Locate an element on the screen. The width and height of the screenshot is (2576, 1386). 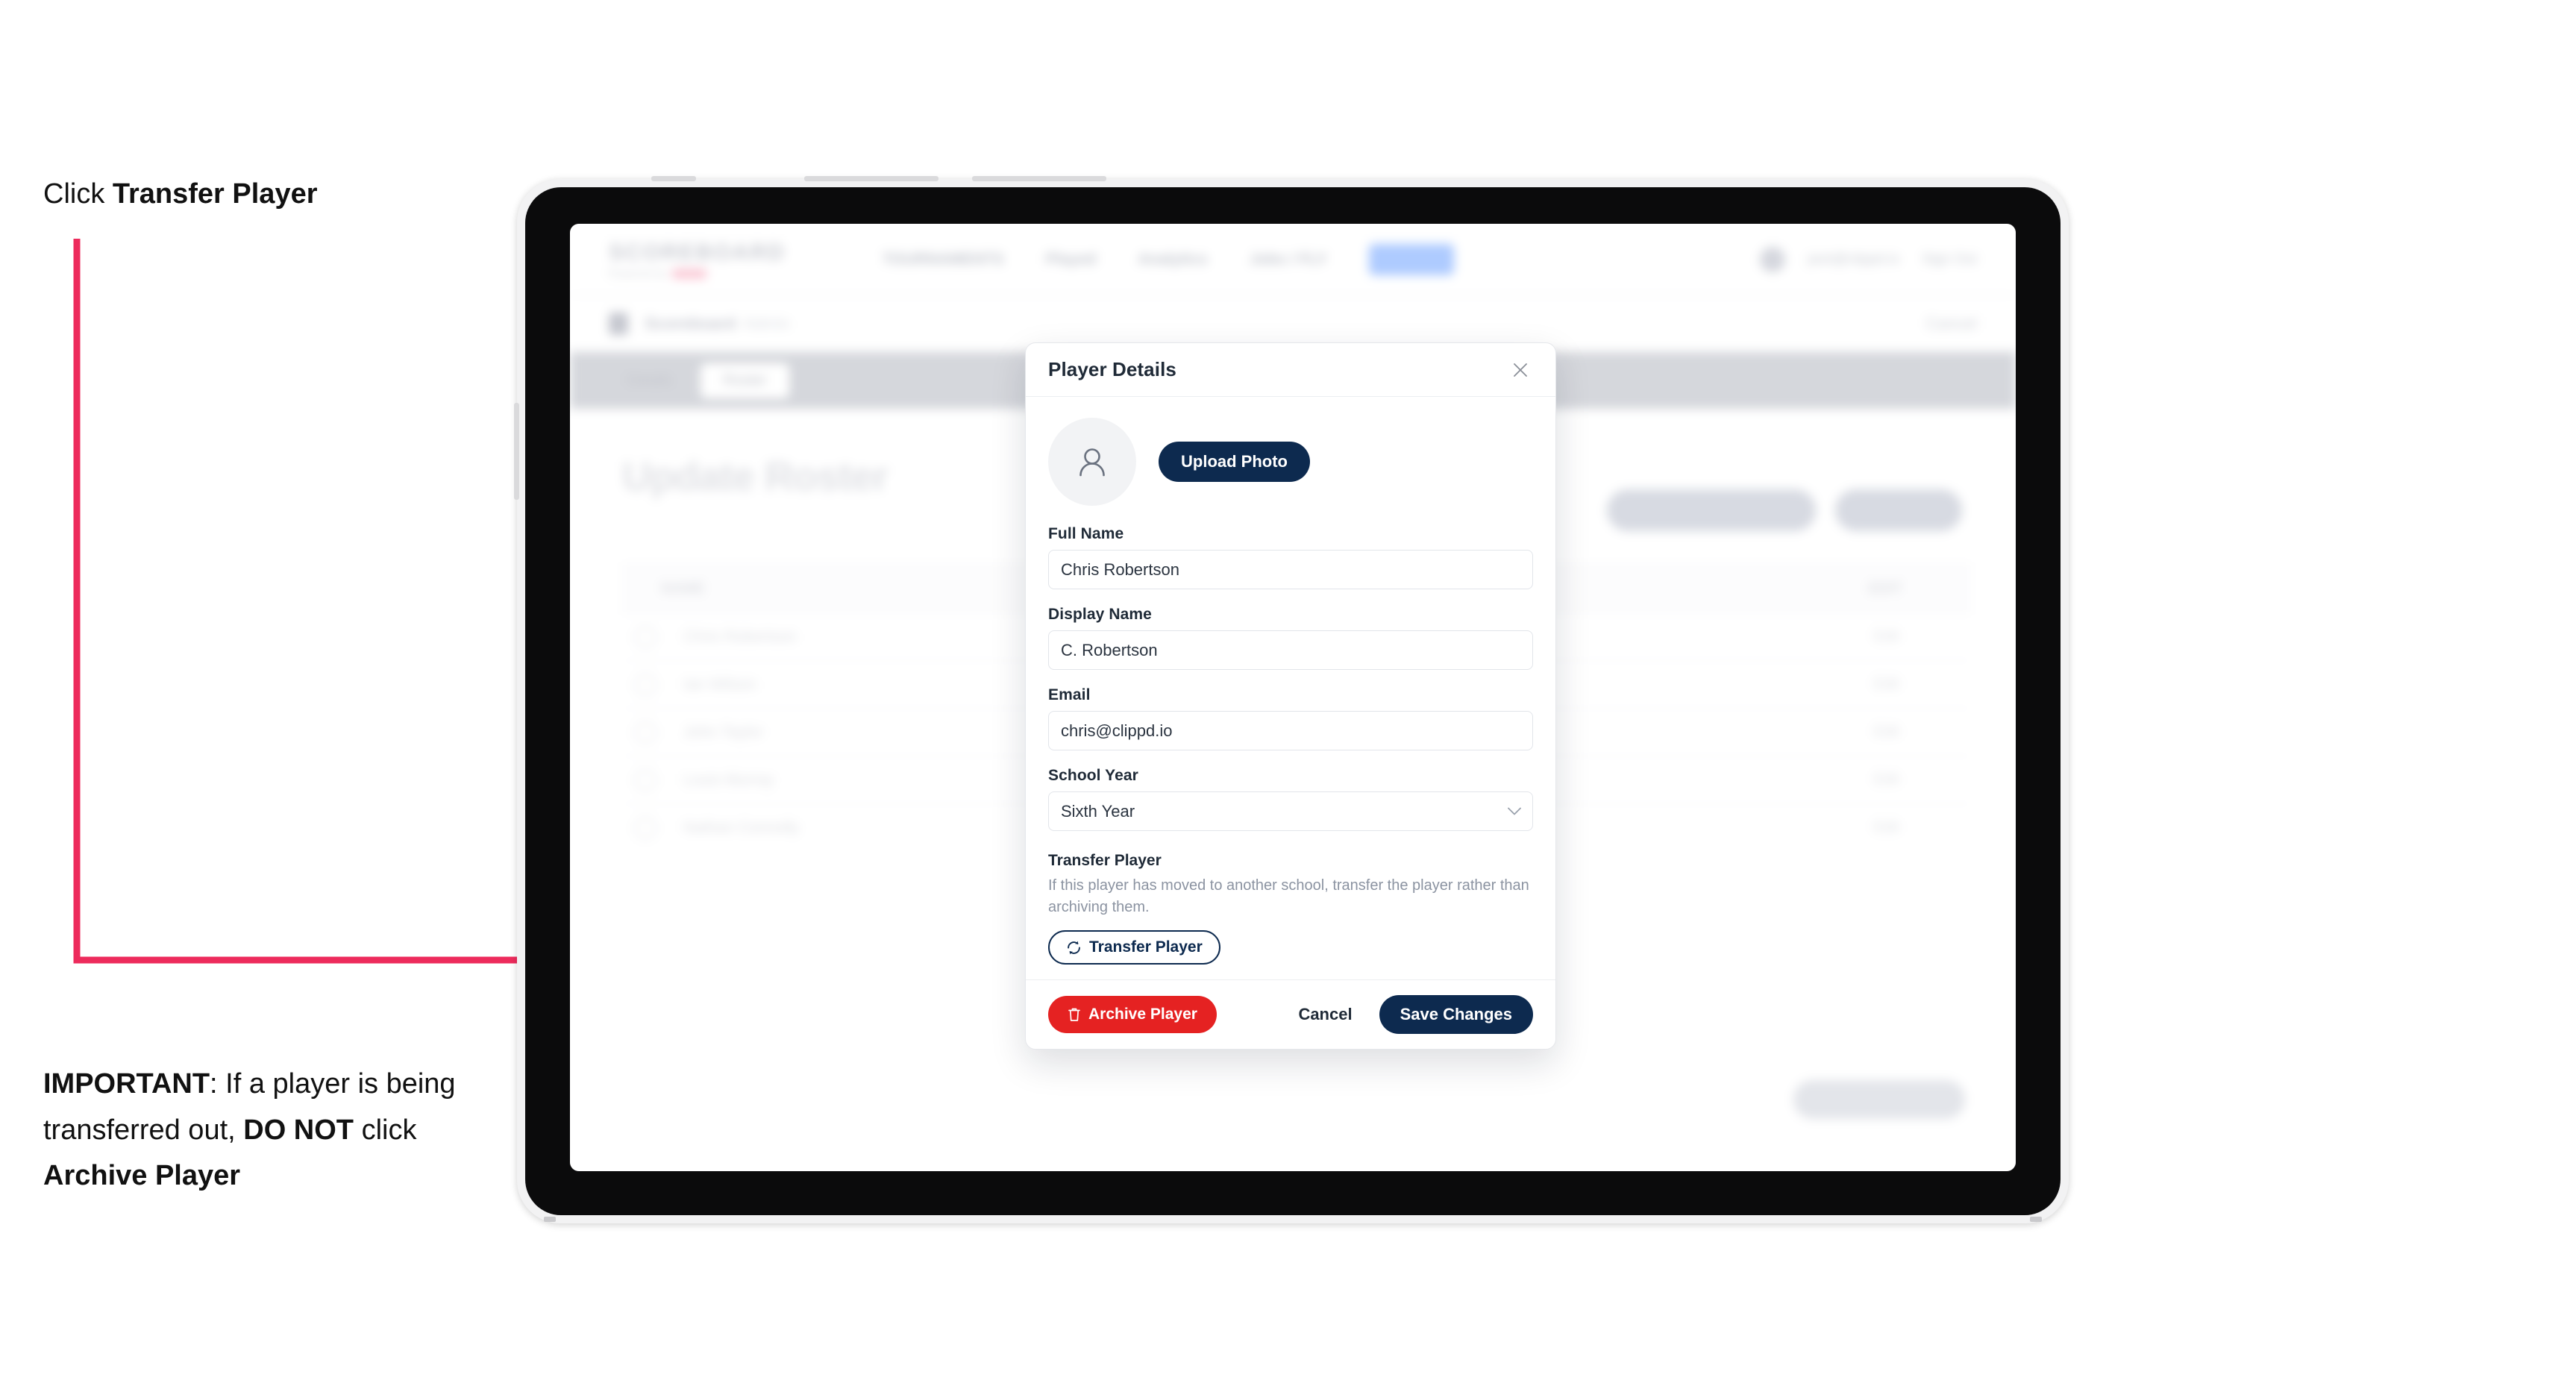
field-display-name: Display Name is located at coordinates (1290, 638).